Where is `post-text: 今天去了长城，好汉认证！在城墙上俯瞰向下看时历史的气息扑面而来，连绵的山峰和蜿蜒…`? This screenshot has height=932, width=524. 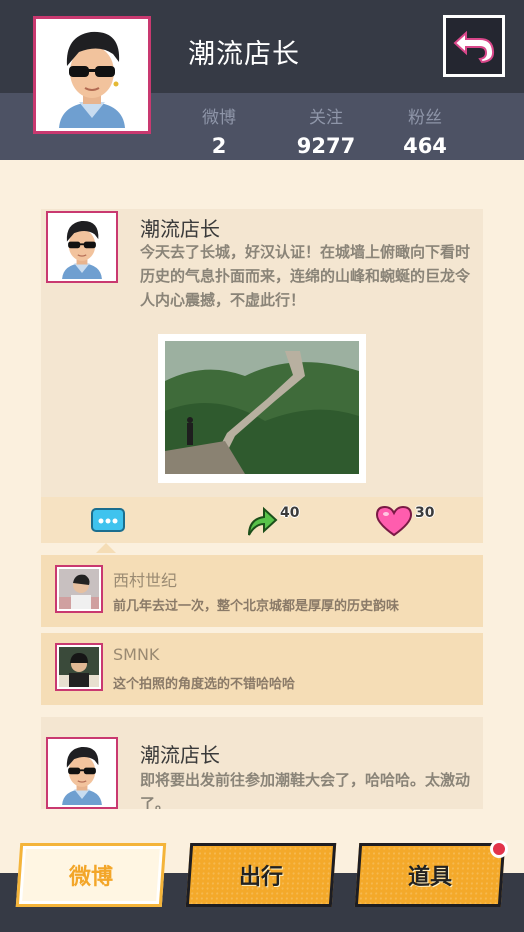
post-text: 今天去了长城，好汉认证！在城墙上俯瞰向下看时历史的气息扑面而来，连绵的山峰和蜿蜒… is located at coordinates (305, 276).